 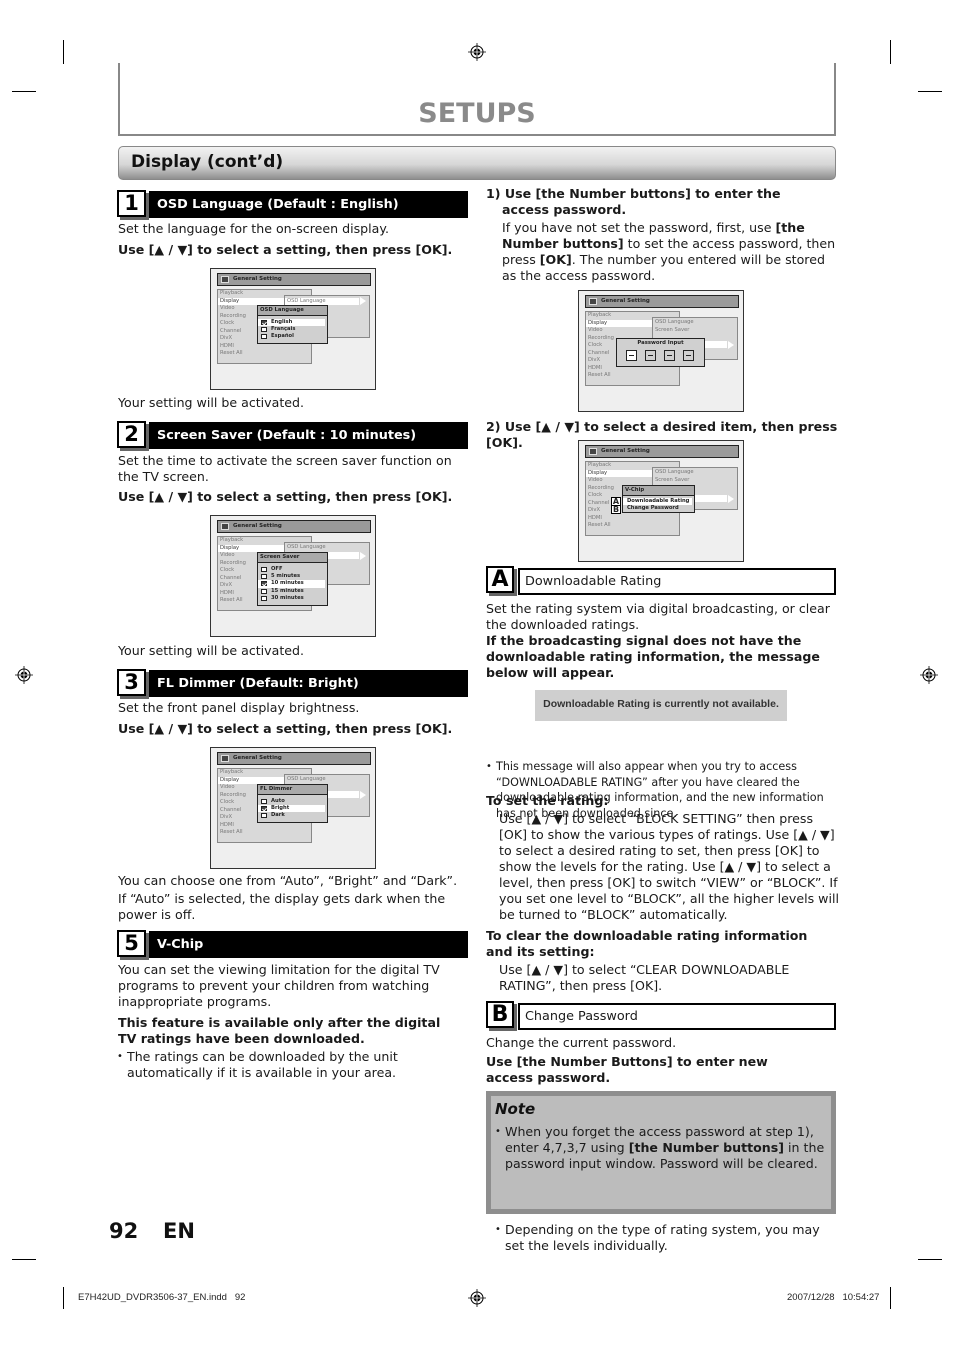 What do you see at coordinates (581, 1042) in the screenshot?
I see `section-description: Change the current password.` at bounding box center [581, 1042].